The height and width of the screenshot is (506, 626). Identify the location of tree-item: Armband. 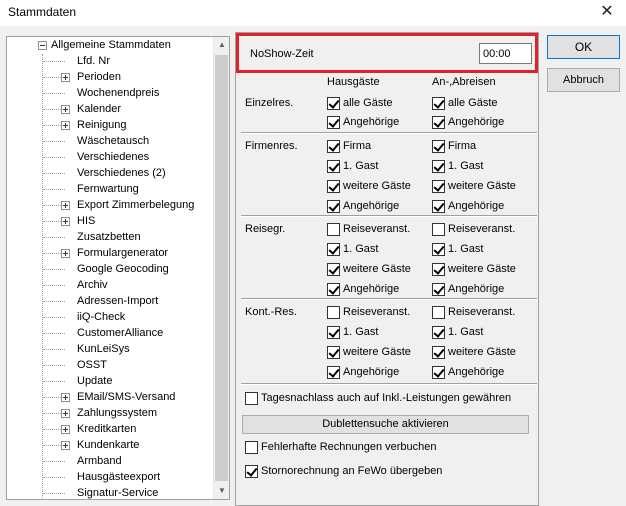
(99, 461).